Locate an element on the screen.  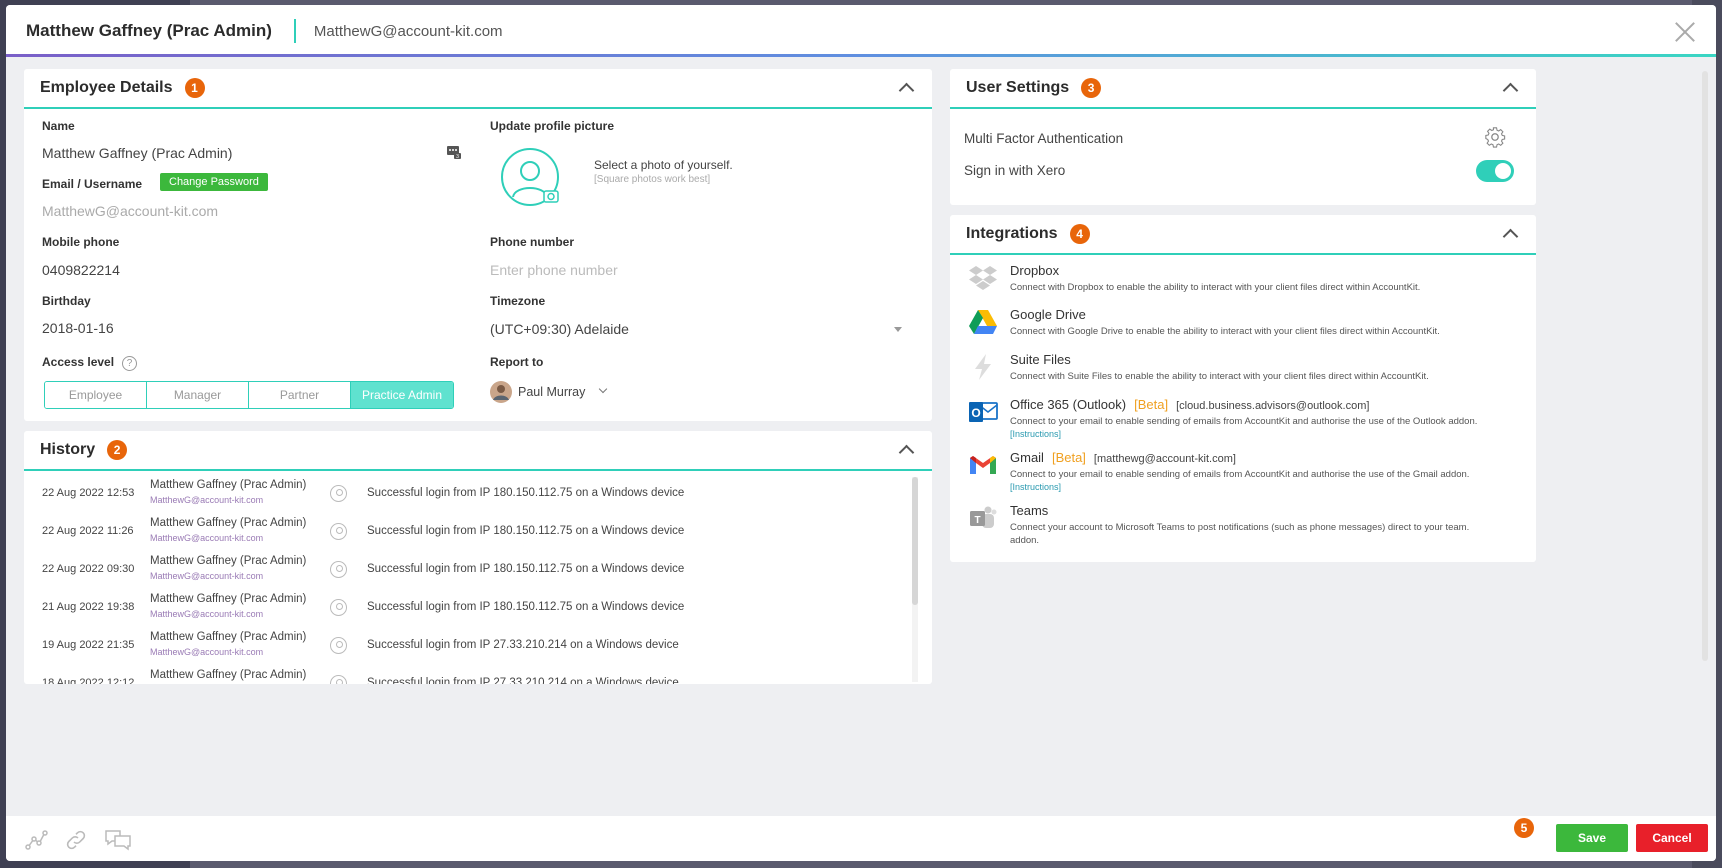
integration-name: Teams is located at coordinates (1029, 510).